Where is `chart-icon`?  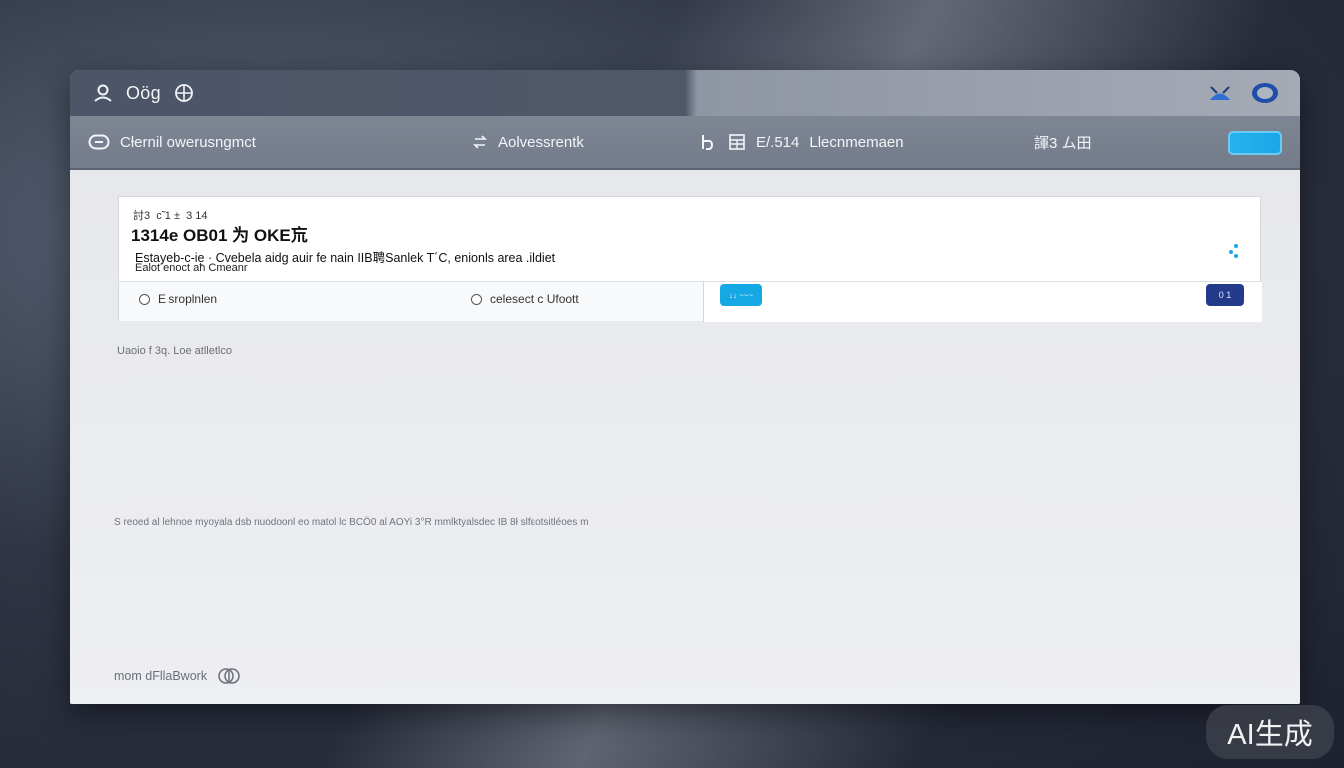
chart-icon is located at coordinates (1220, 93).